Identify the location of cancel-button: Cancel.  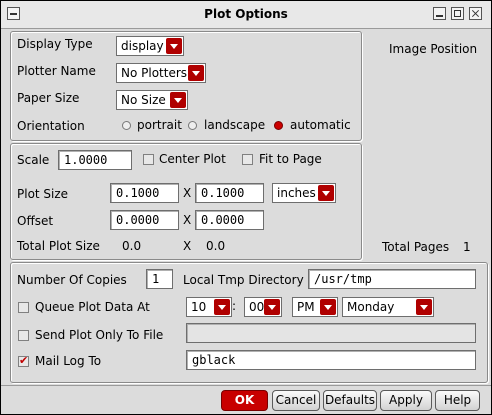
(296, 400).